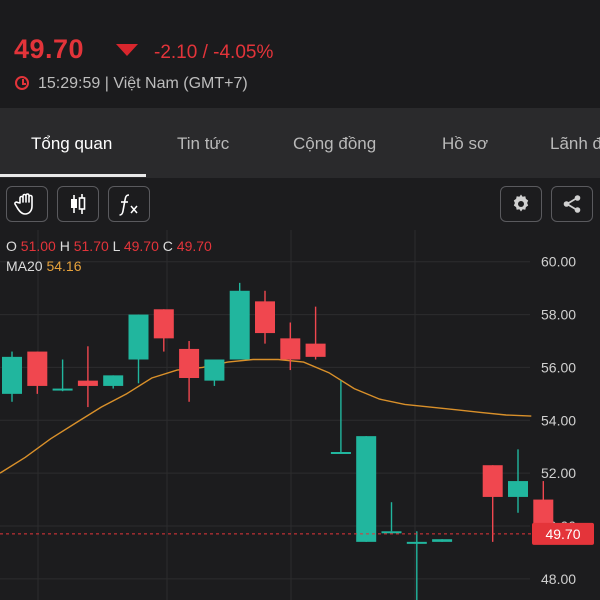 This screenshot has height=600, width=600. I want to click on y-tick-label: 56.00, so click(558, 367).